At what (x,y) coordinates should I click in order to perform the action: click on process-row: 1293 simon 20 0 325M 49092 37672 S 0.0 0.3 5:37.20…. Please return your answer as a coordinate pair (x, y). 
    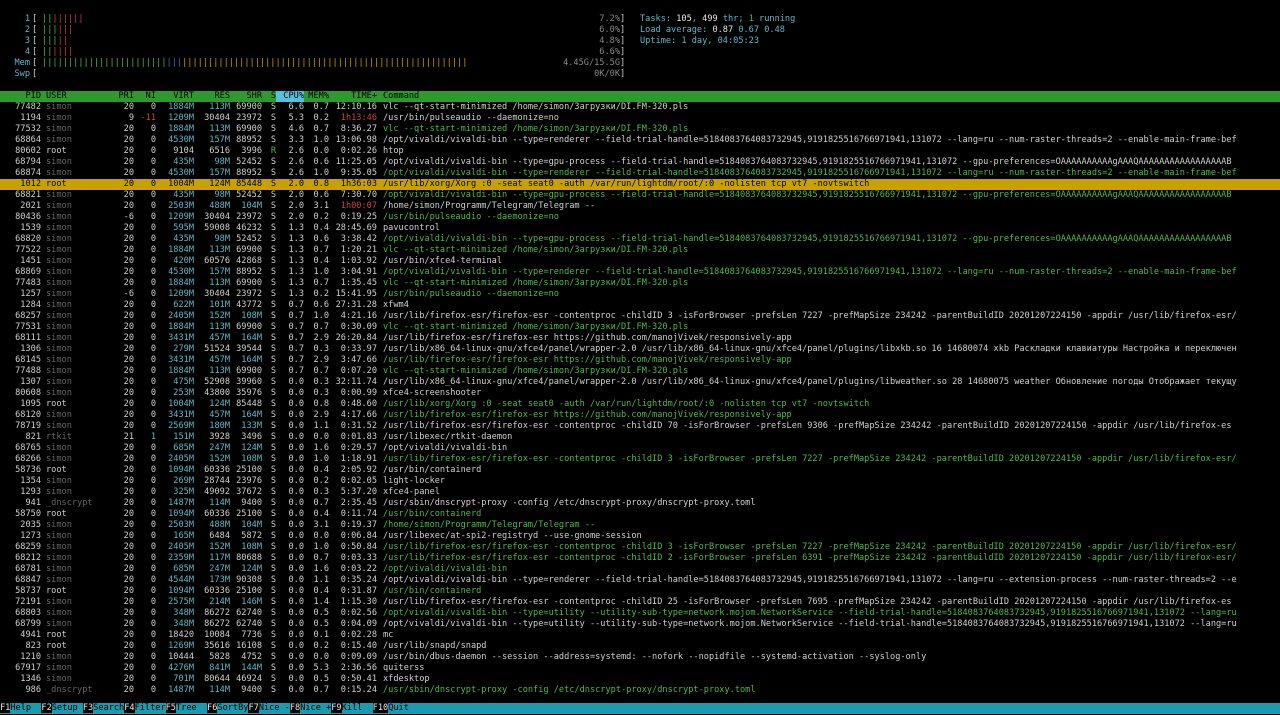
    Looking at the image, I should click on (640, 492).